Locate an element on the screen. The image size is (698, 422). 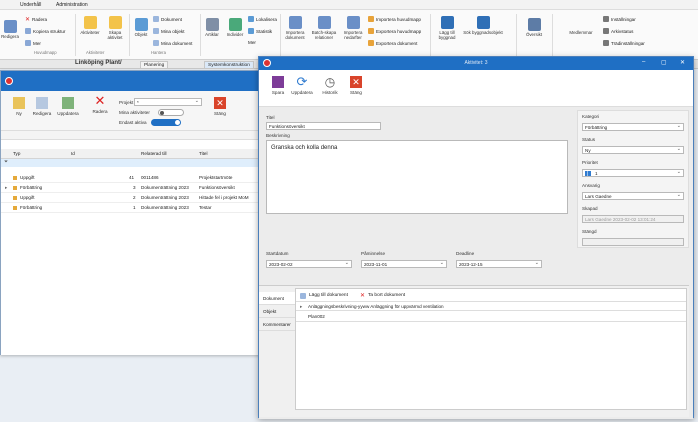
batch-skapa-button: Batch-skapa relationer is located at coordinates (324, 28).